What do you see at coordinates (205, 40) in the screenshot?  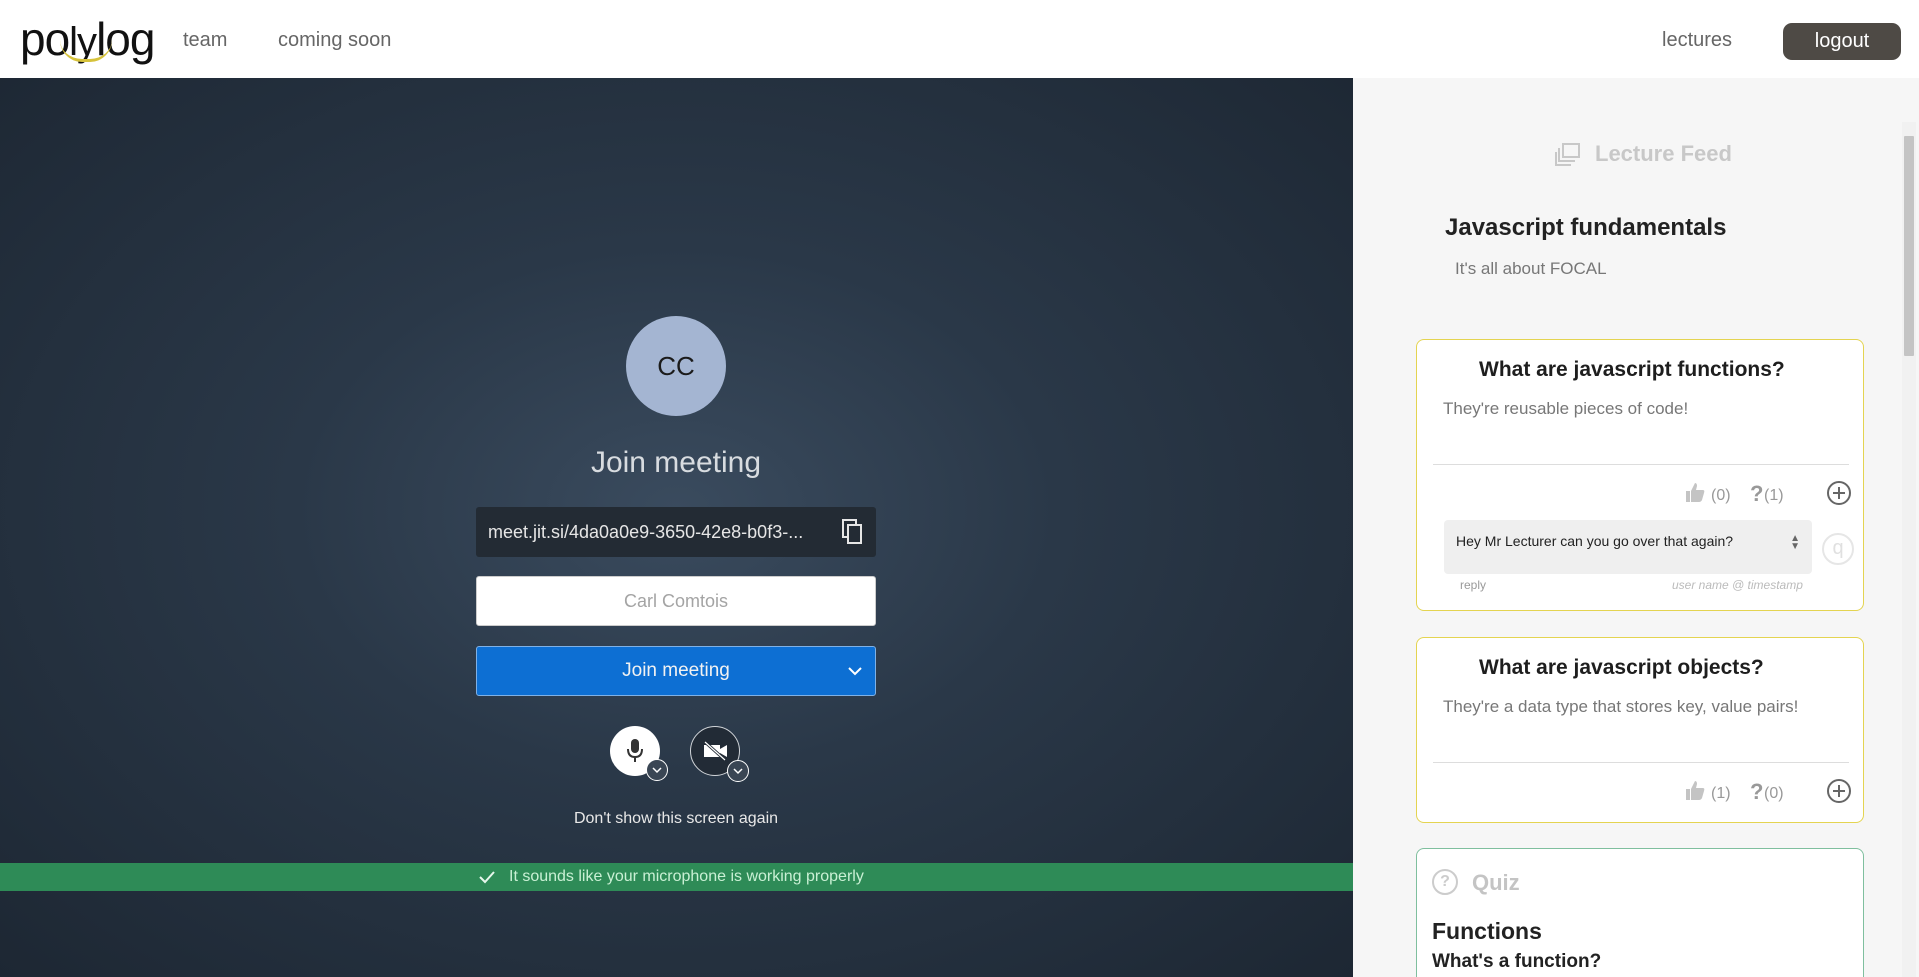 I see `nav-team-link: team` at bounding box center [205, 40].